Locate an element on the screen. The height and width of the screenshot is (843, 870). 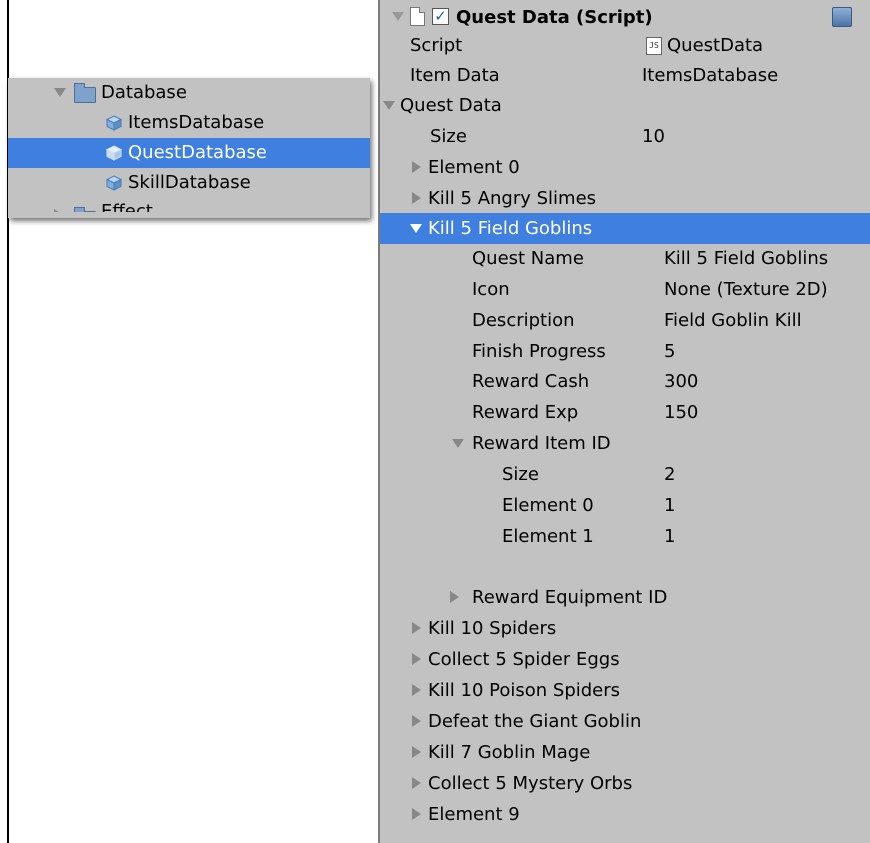
tree-item-database: Database is located at coordinates (189, 93).